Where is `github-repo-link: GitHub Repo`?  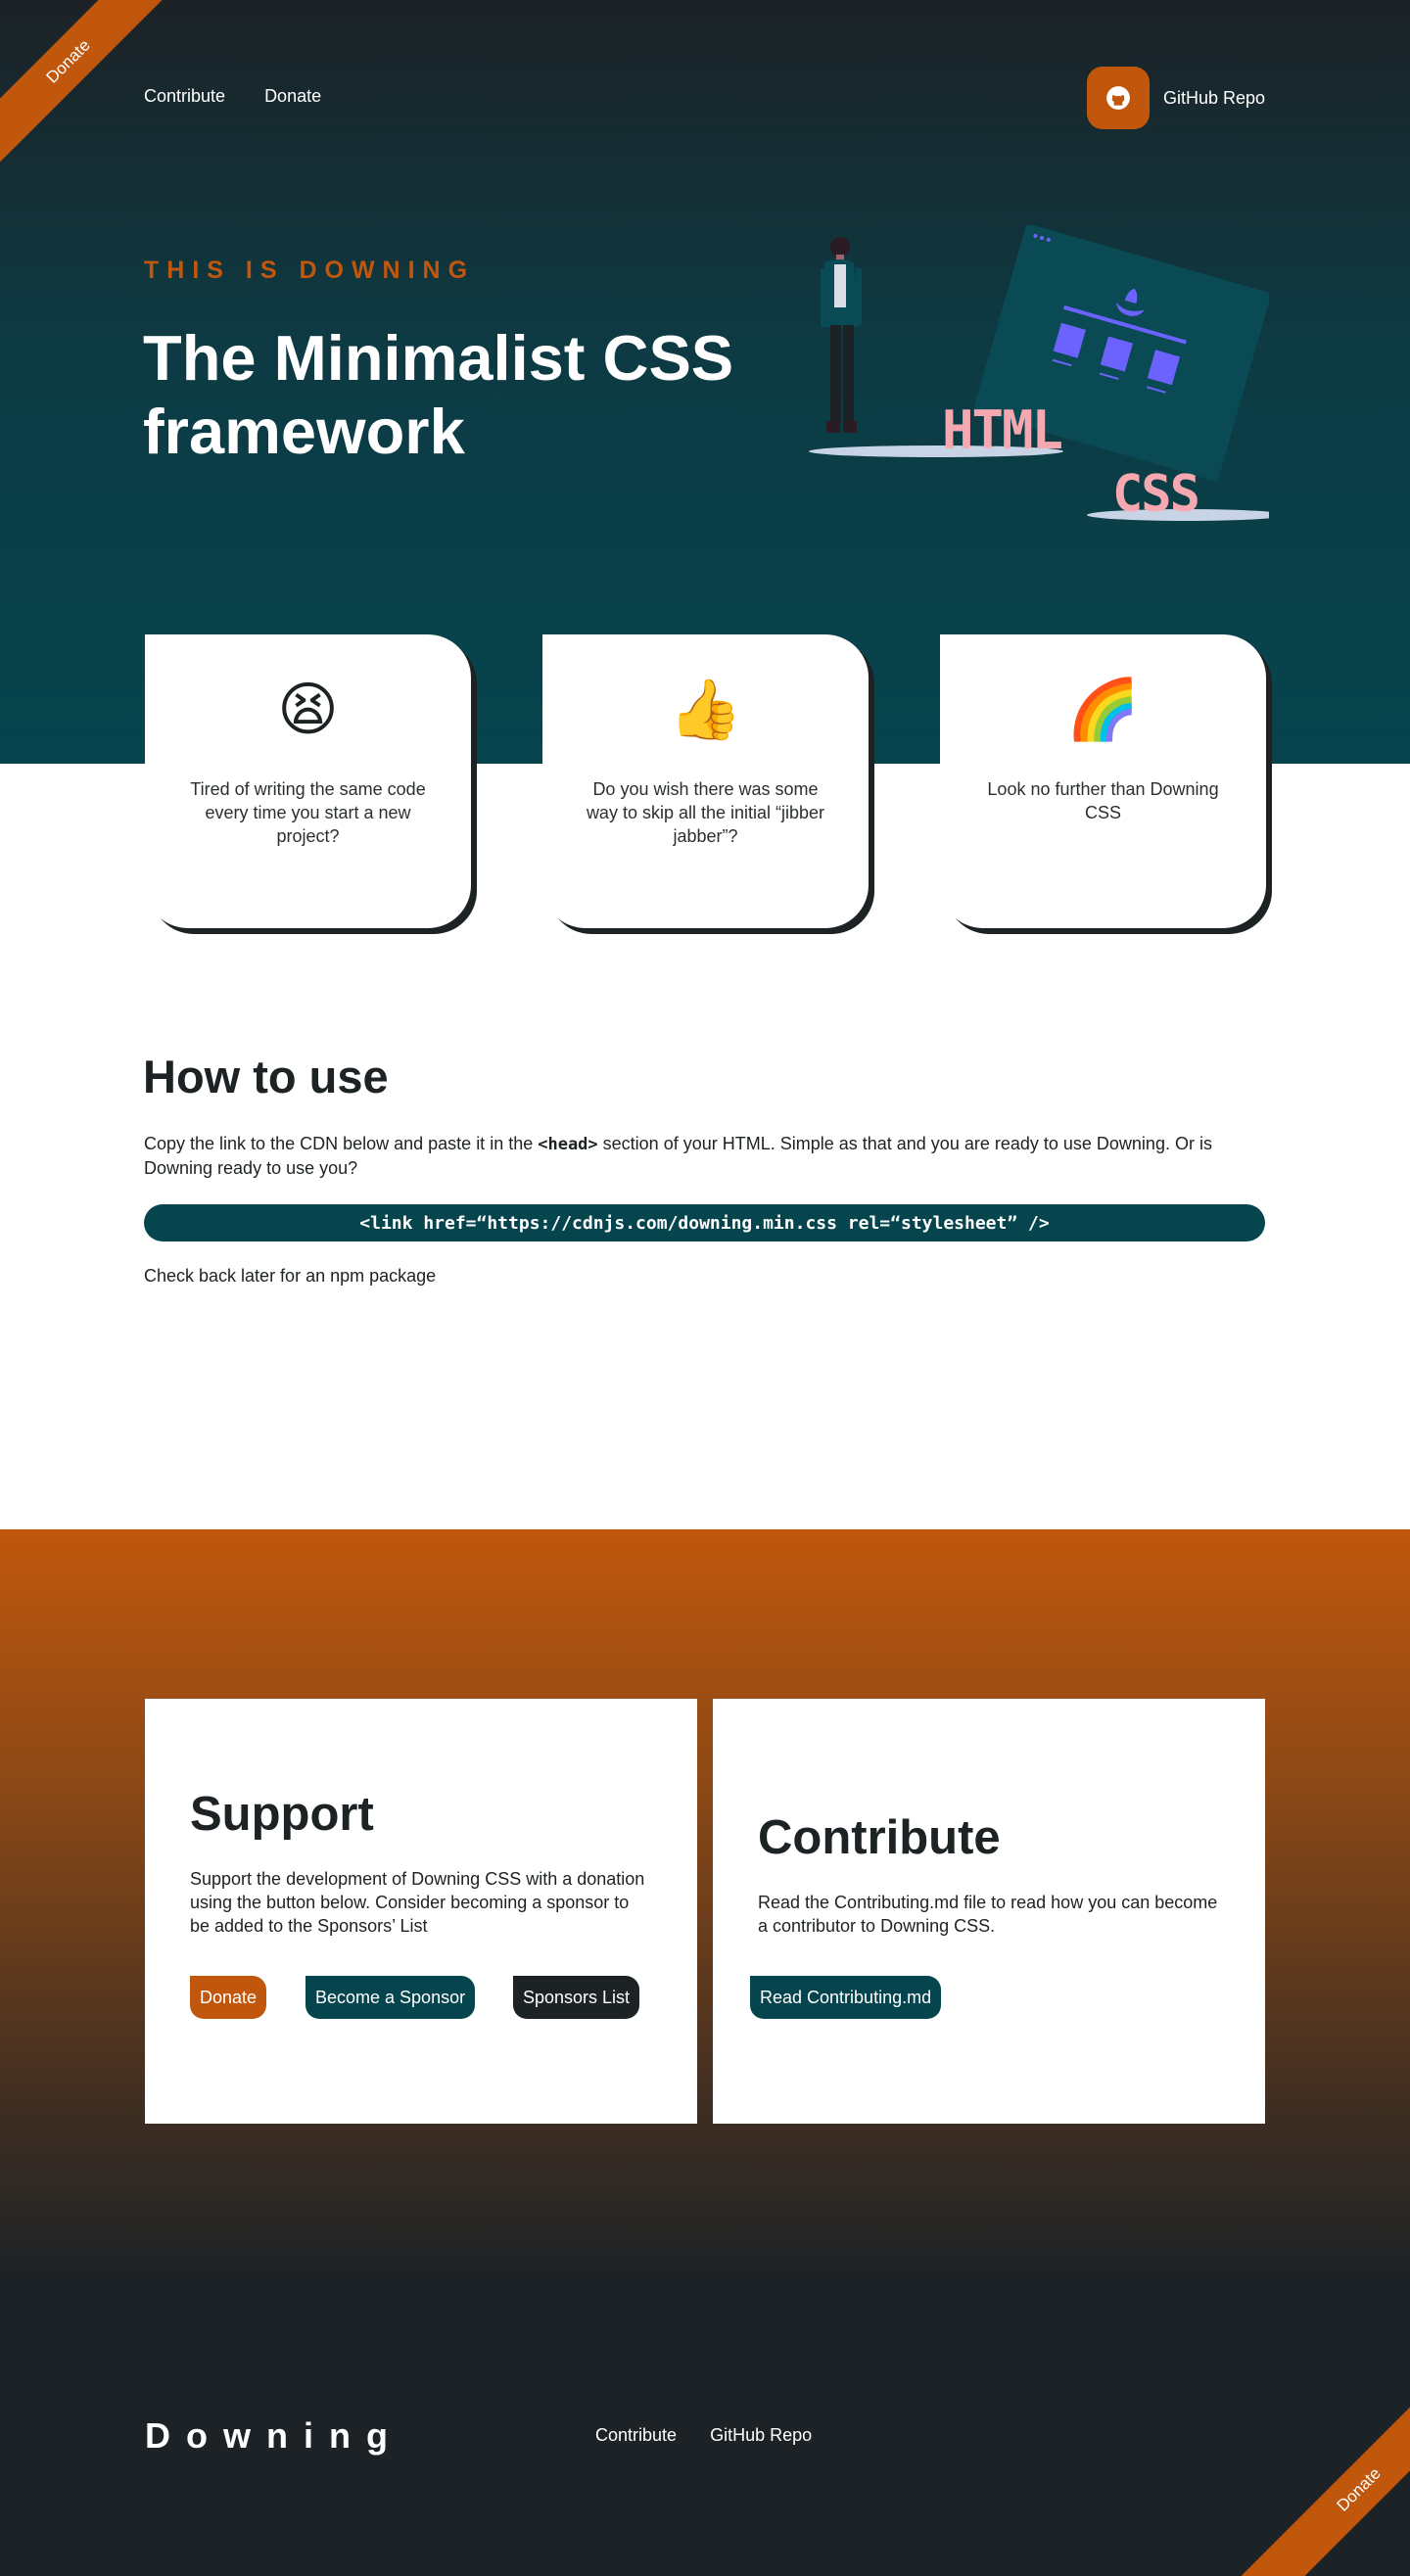 github-repo-link: GitHub Repo is located at coordinates (1175, 98).